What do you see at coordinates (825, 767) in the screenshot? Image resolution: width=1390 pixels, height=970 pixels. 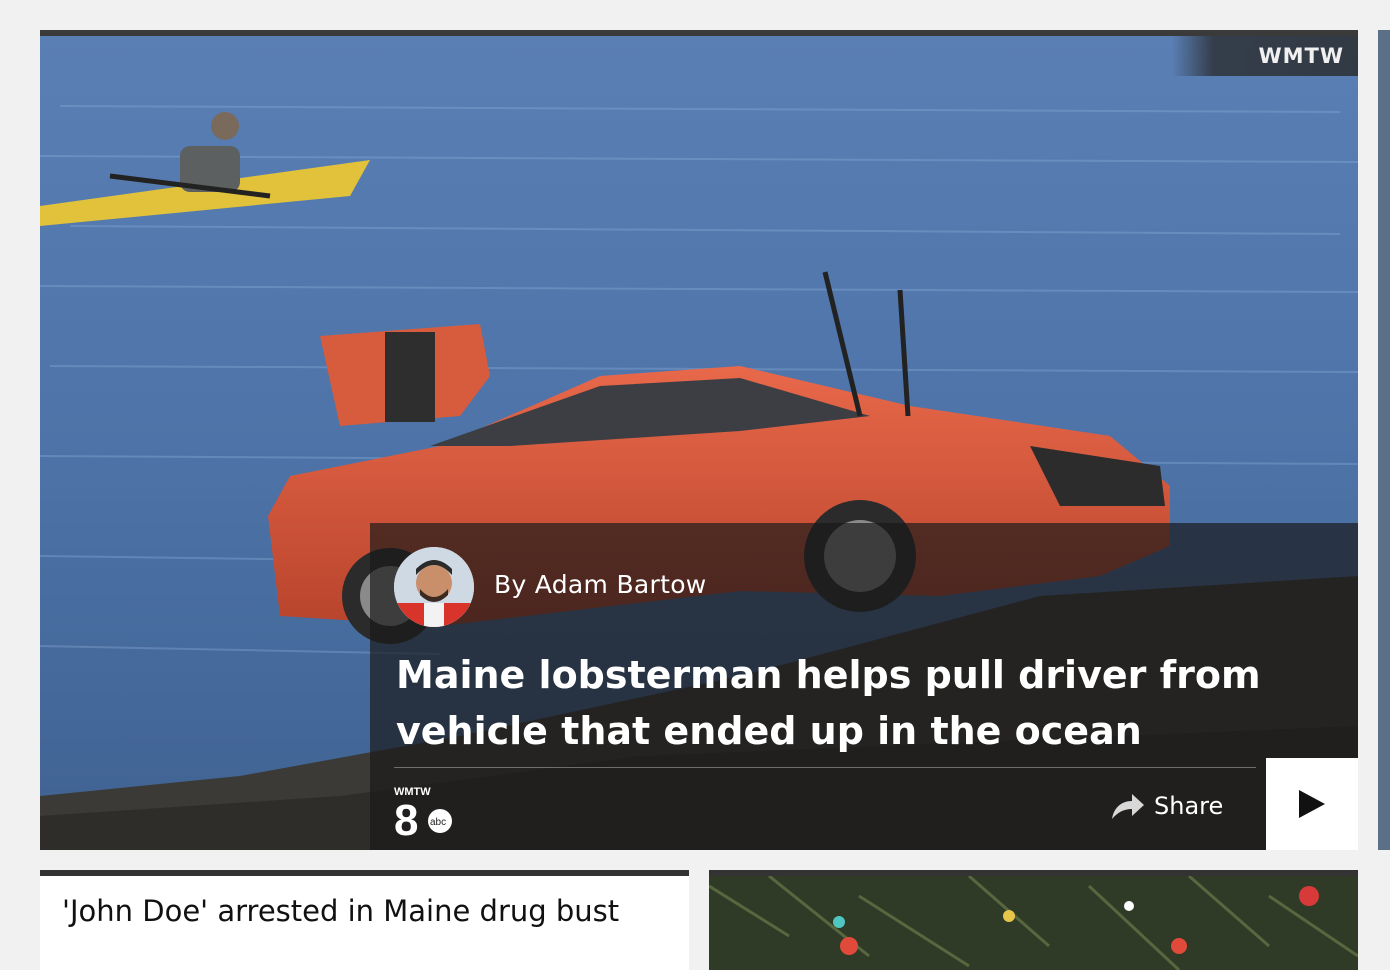 I see `divider` at bounding box center [825, 767].